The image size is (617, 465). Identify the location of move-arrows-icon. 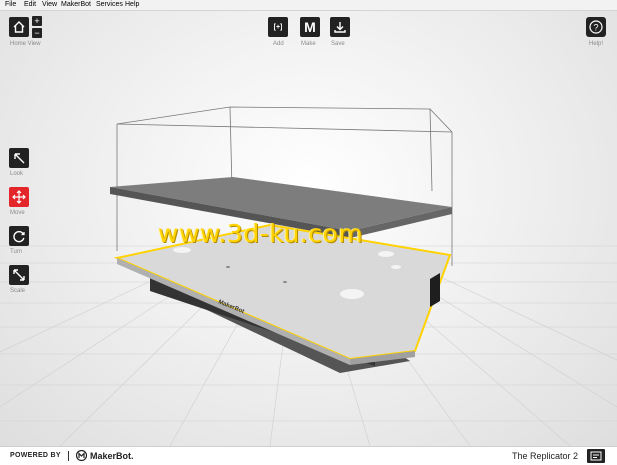
(19, 197).